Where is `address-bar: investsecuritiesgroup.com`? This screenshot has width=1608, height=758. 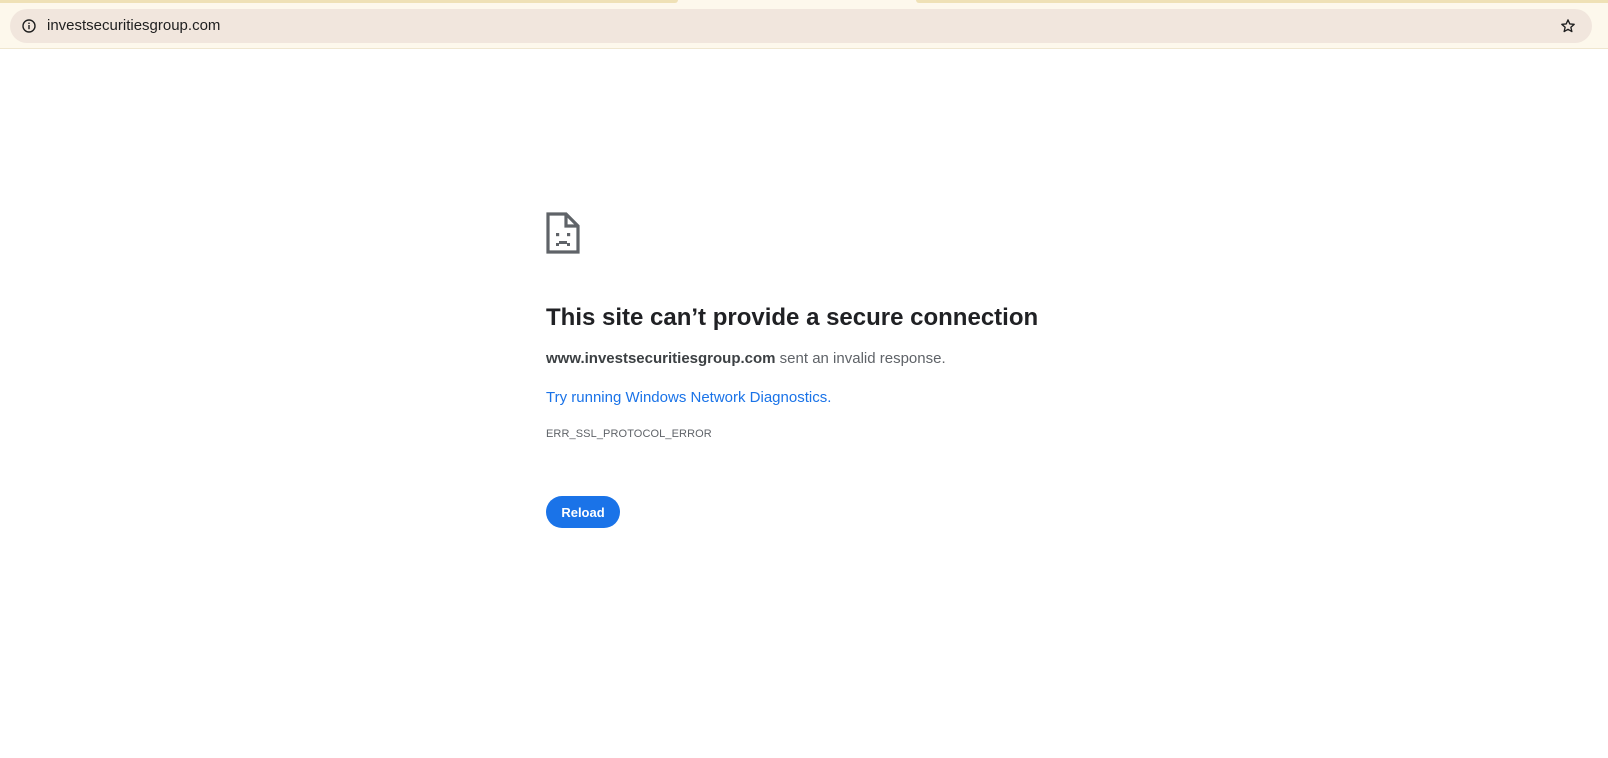 address-bar: investsecuritiesgroup.com is located at coordinates (801, 26).